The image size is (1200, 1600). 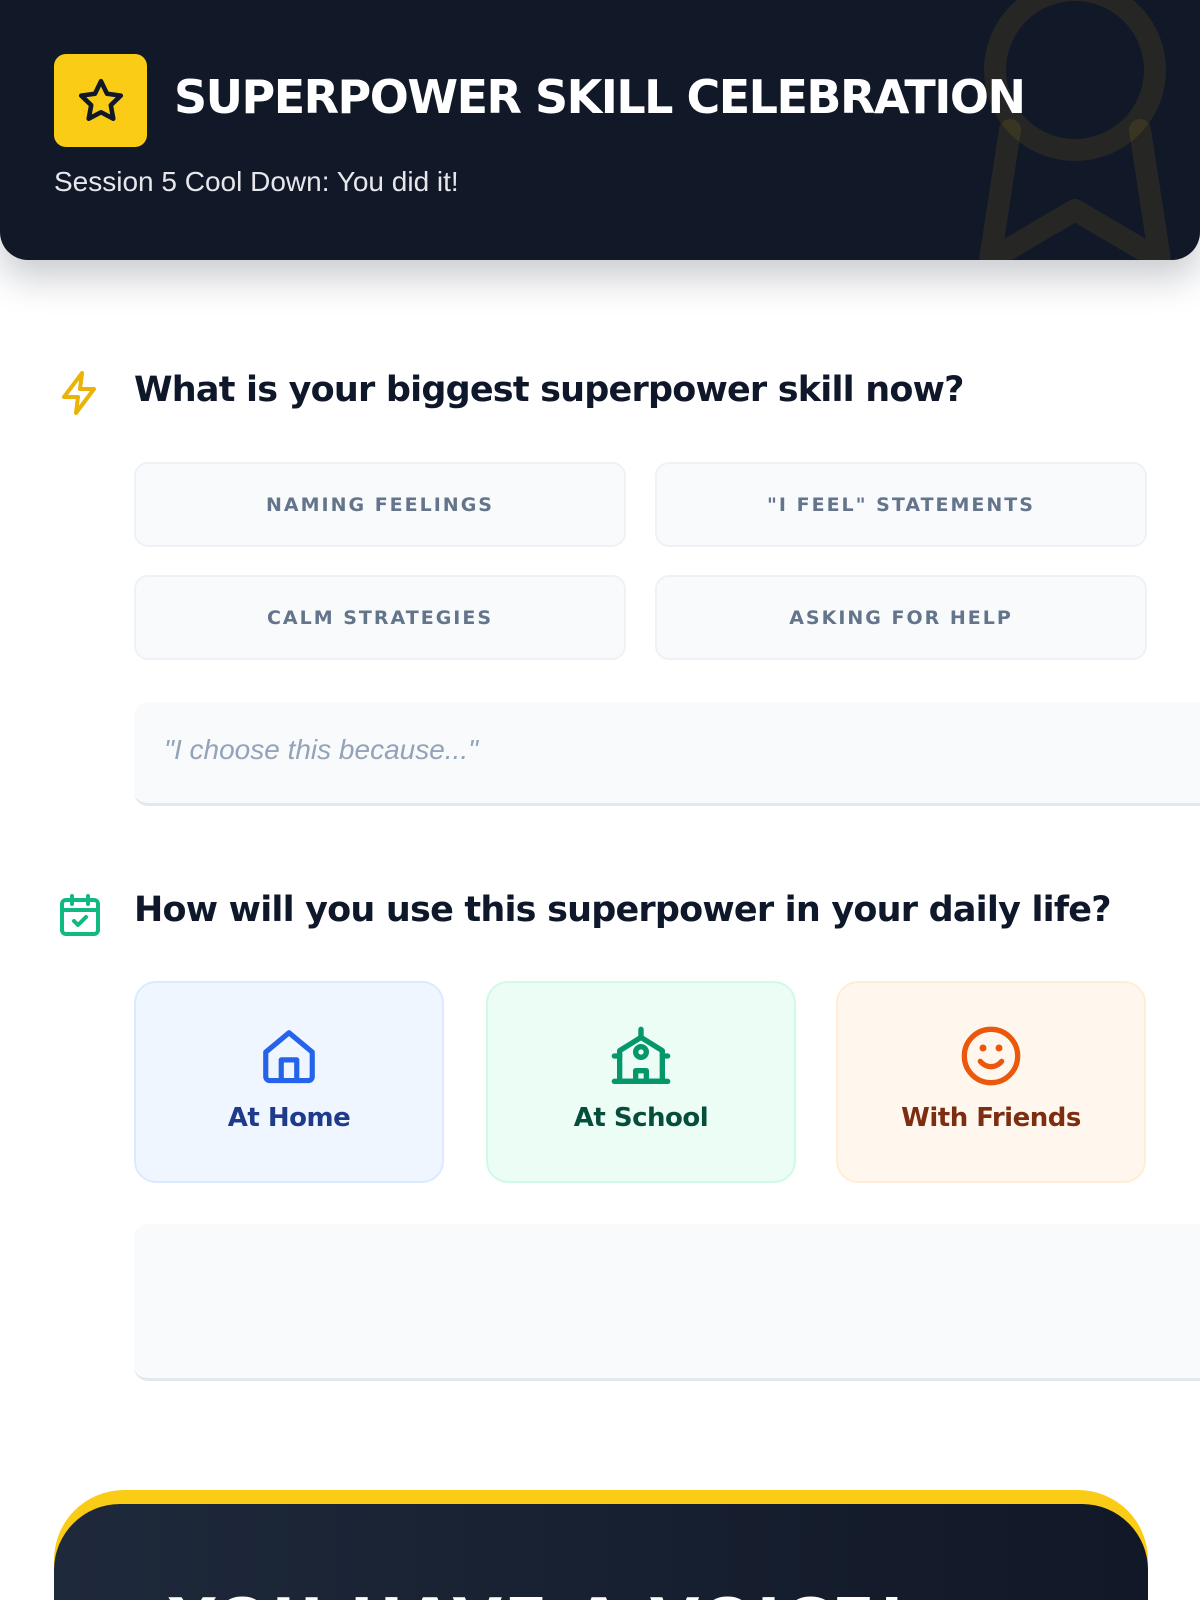 What do you see at coordinates (667, 754) in the screenshot?
I see `reason-input: "I choose this because..."` at bounding box center [667, 754].